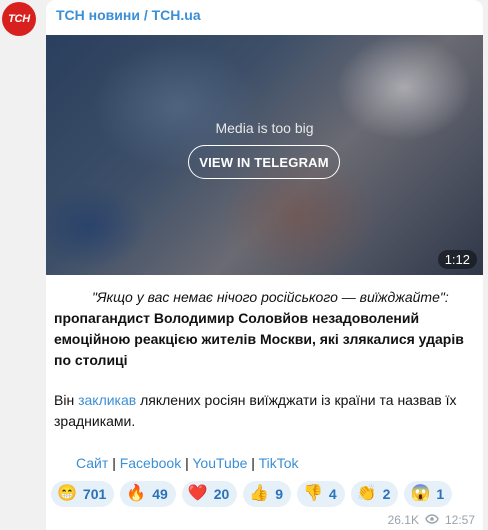 The width and height of the screenshot is (488, 530). Describe the element at coordinates (313, 493) in the screenshot. I see `thumbs-down-emoji-icon: 👎` at that location.